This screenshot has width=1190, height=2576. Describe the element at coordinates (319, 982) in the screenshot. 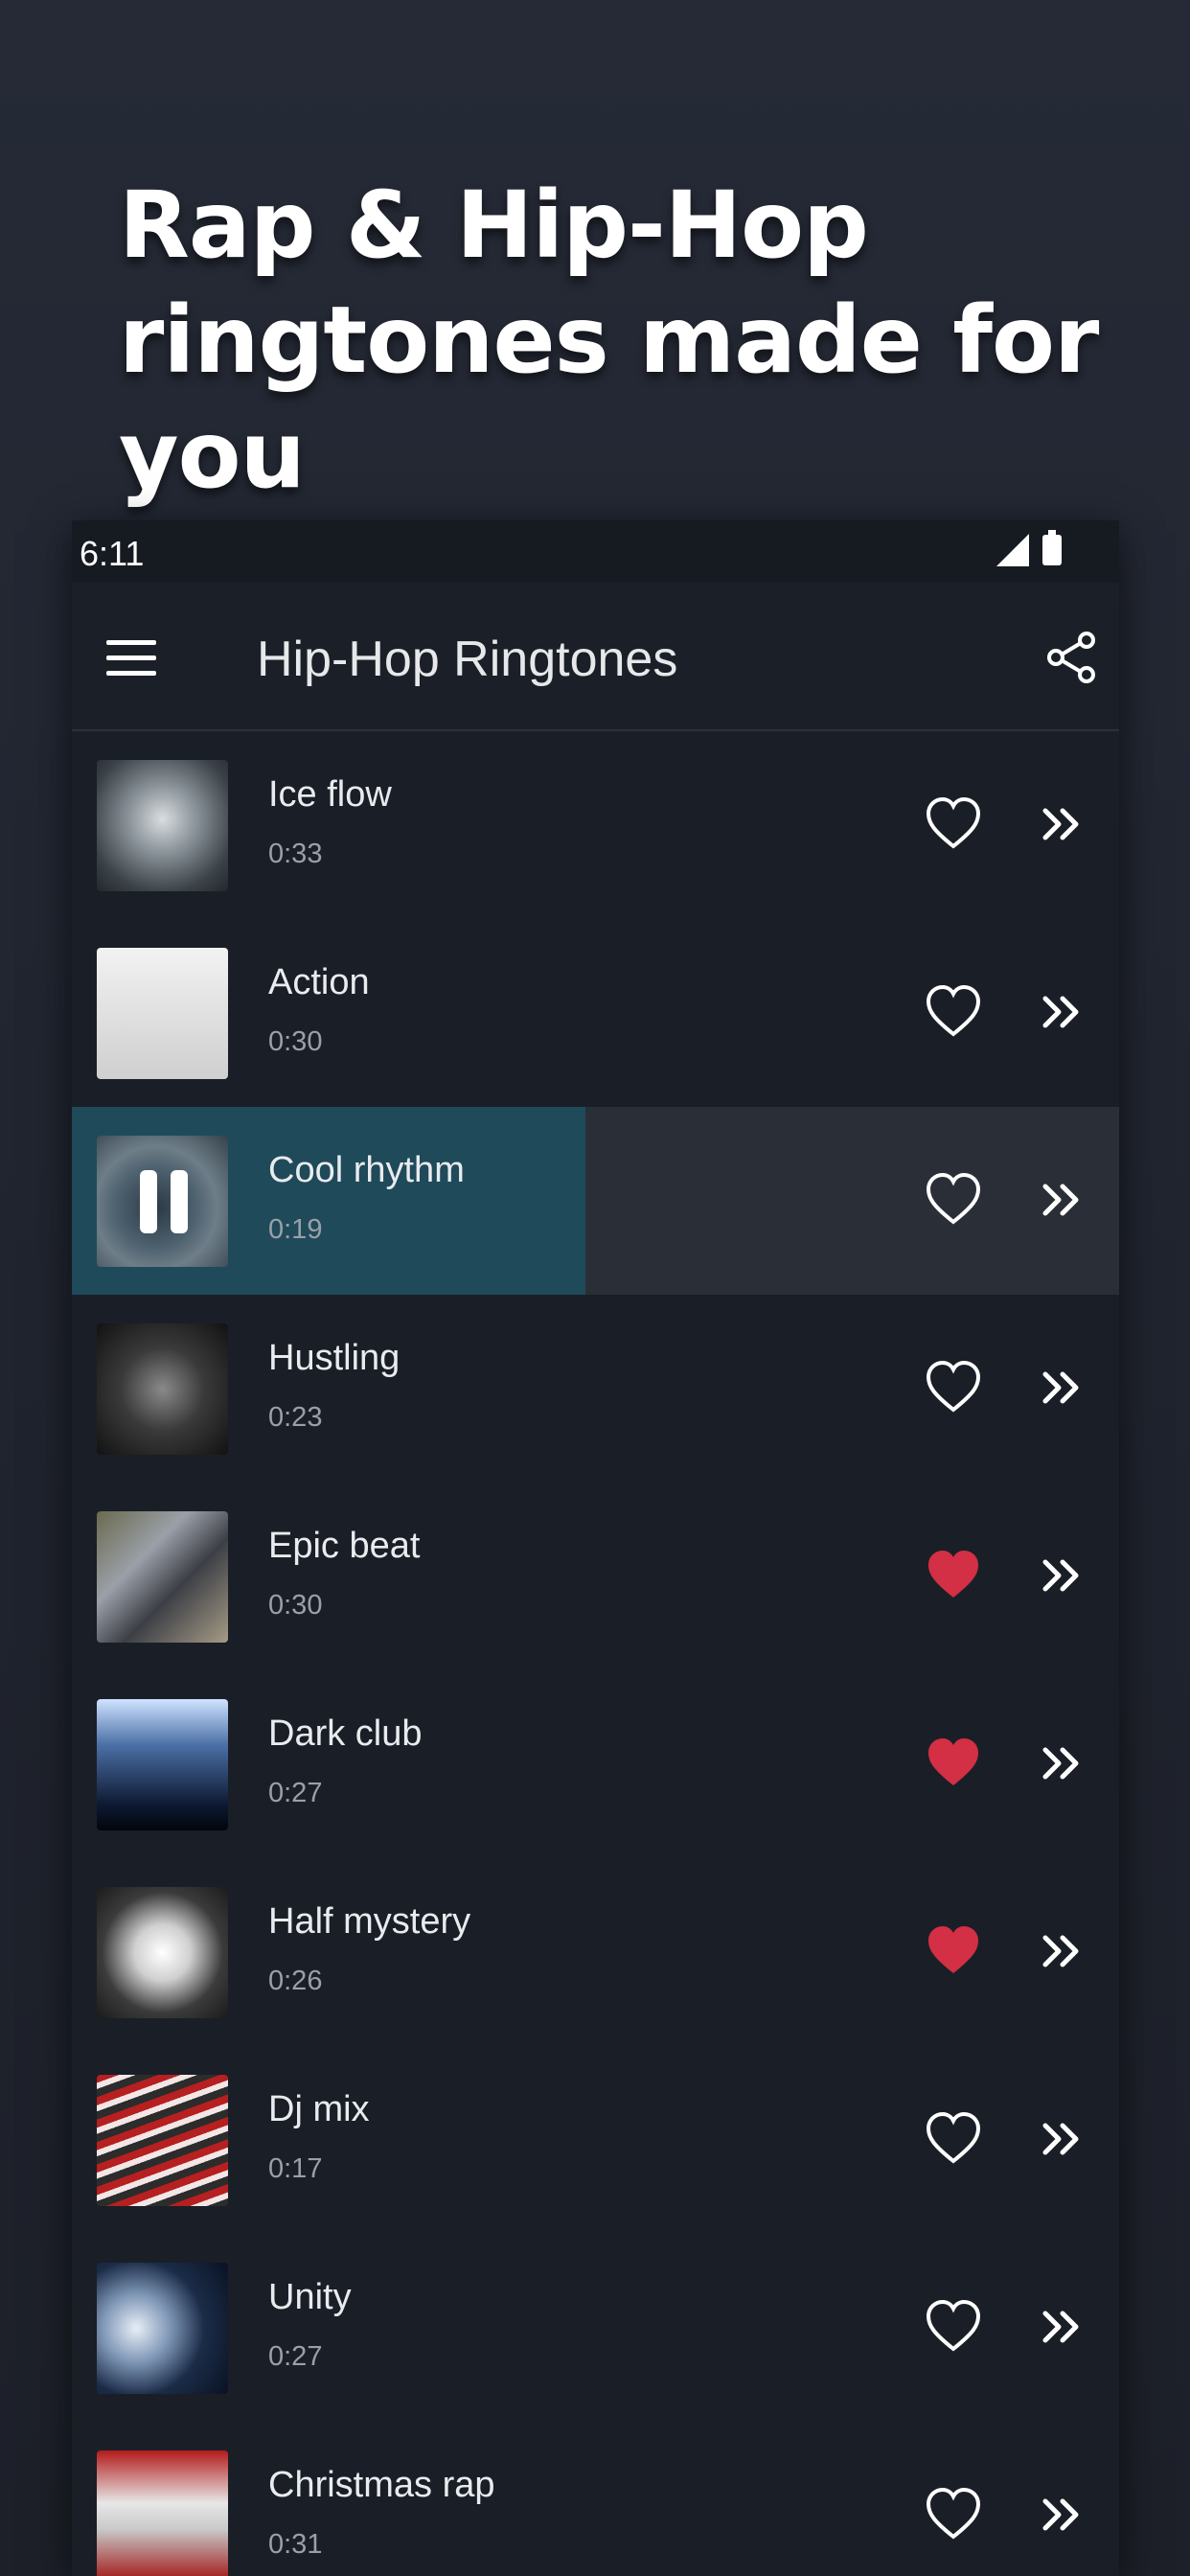

I see `ringtone-title: Action` at that location.